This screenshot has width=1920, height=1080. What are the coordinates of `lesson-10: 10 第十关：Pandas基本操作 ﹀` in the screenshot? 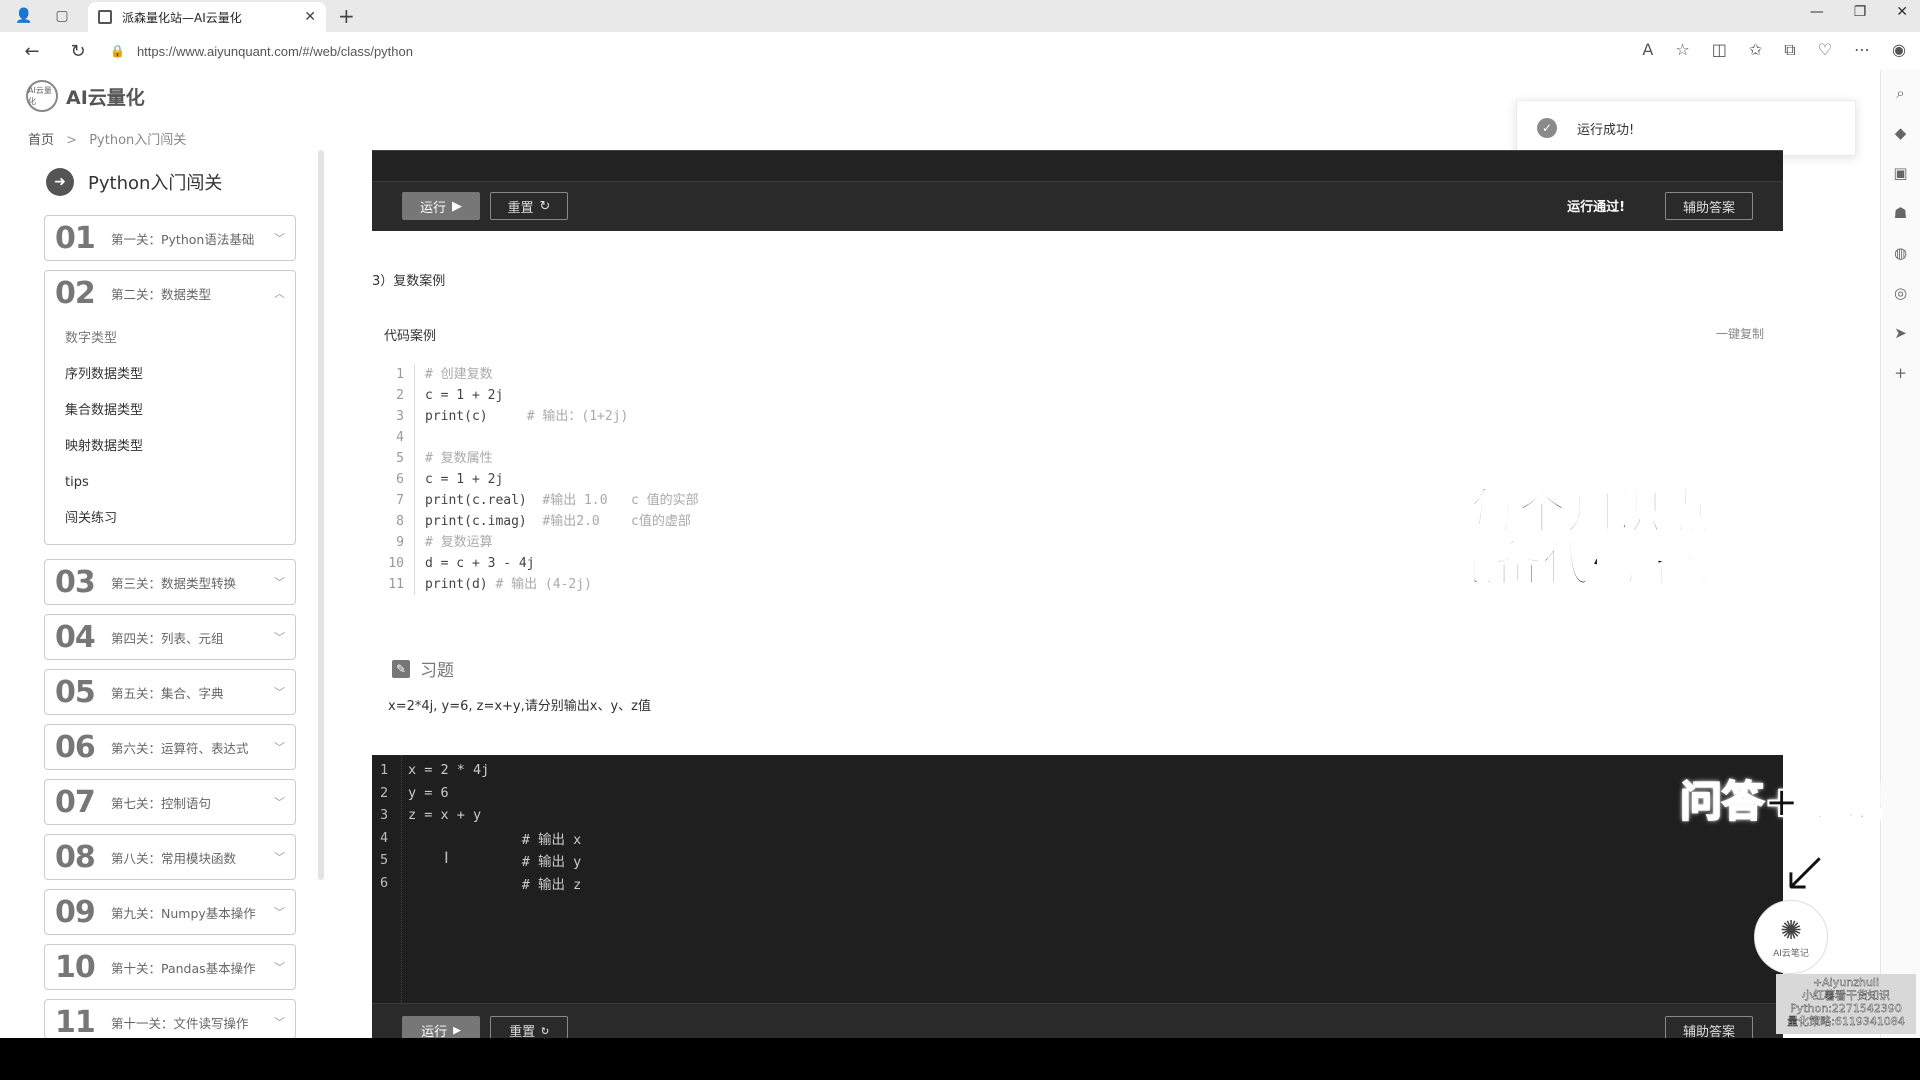 It's located at (170, 967).